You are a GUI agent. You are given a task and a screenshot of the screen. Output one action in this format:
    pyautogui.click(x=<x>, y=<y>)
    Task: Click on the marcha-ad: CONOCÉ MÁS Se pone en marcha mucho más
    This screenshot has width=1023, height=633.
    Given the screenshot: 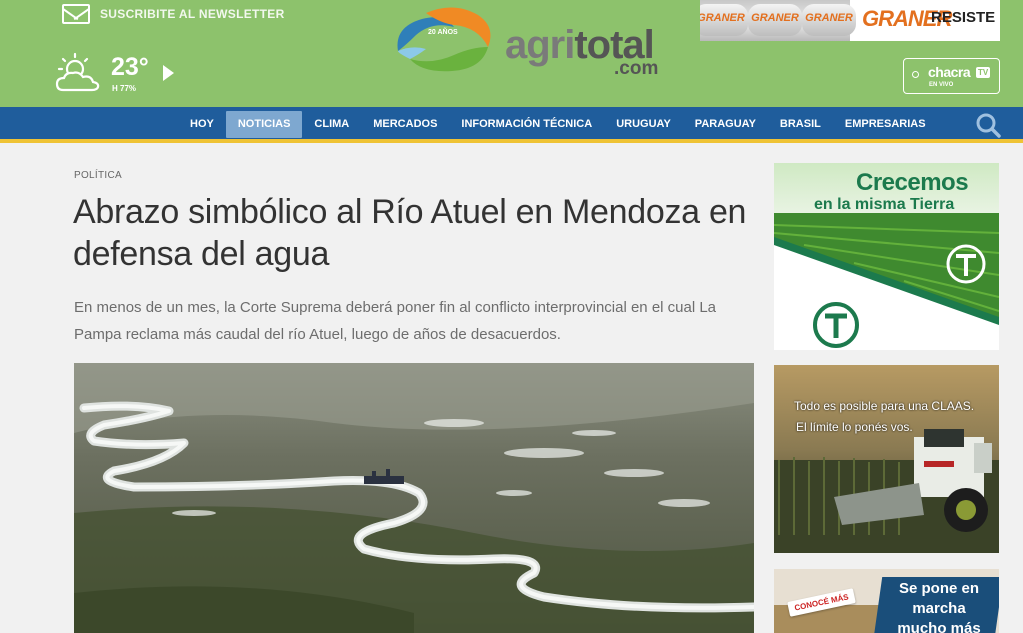 What is the action you would take?
    pyautogui.click(x=886, y=601)
    